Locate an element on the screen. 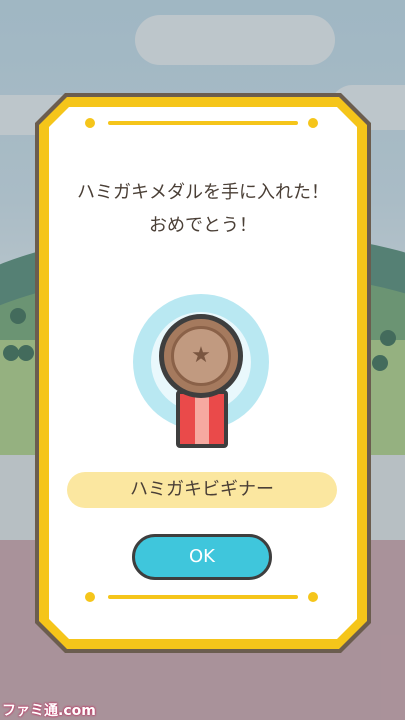 Image resolution: width=405 pixels, height=720 pixels. reward-message-line1: ハミガキメダルを手に入れた！ is located at coordinates (203, 192).